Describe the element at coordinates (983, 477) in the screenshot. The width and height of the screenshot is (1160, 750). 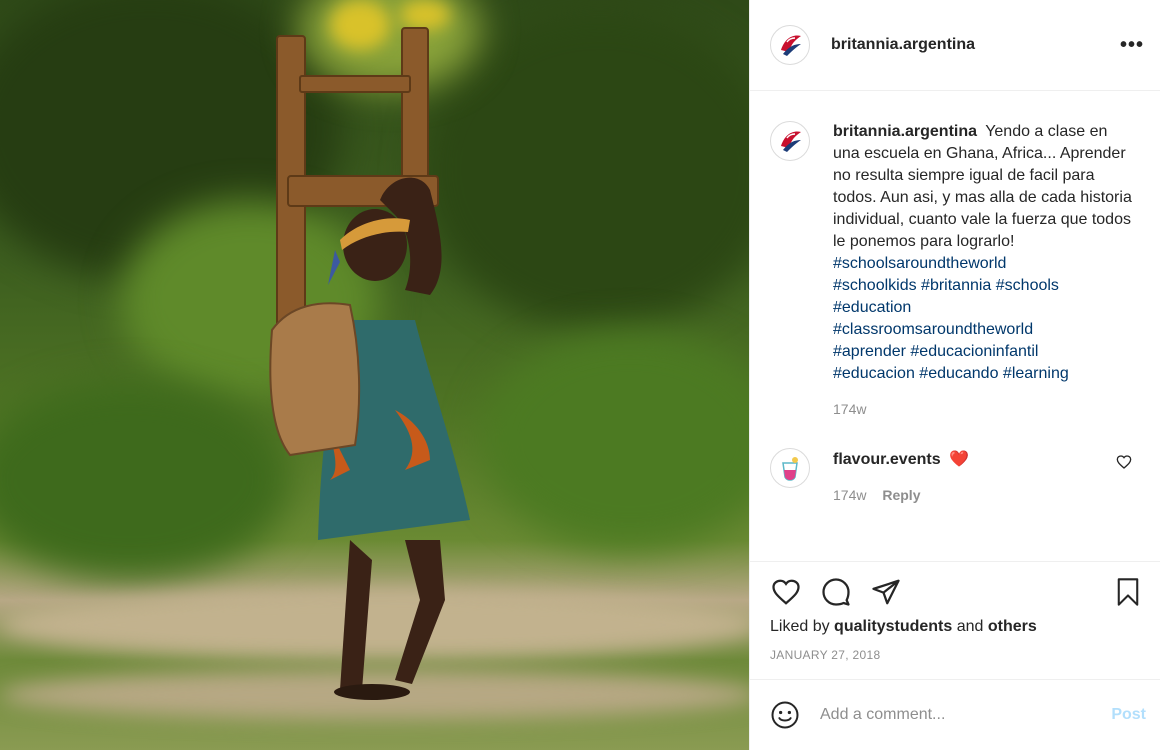
I see `reply-body: flavour.events ❤️ 174w Reply` at that location.